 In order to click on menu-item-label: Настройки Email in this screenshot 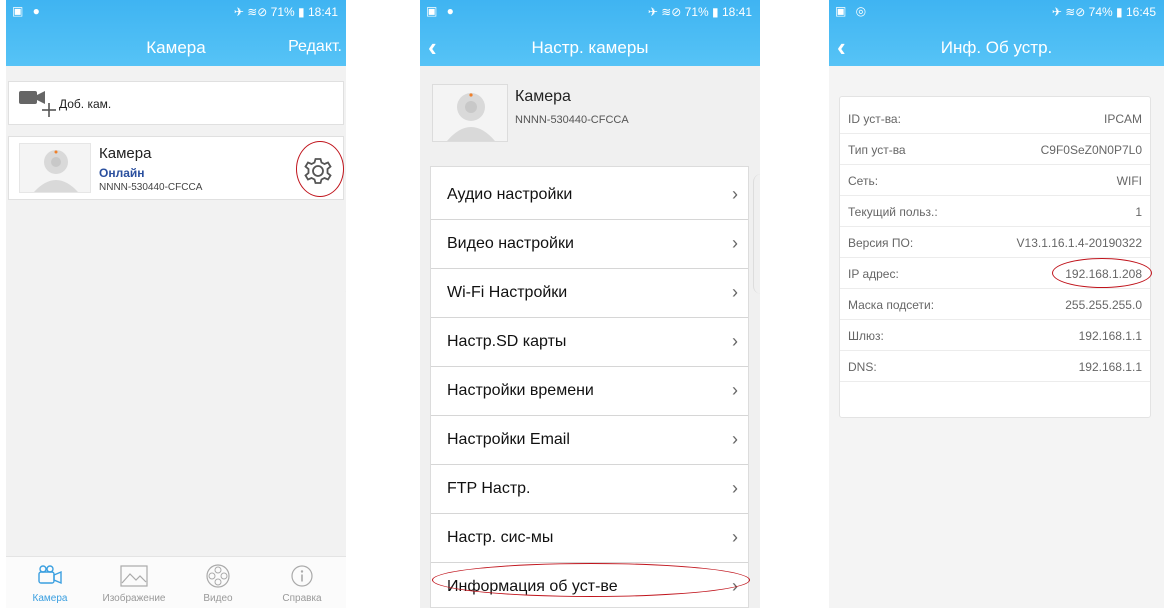, I will do `click(508, 439)`.